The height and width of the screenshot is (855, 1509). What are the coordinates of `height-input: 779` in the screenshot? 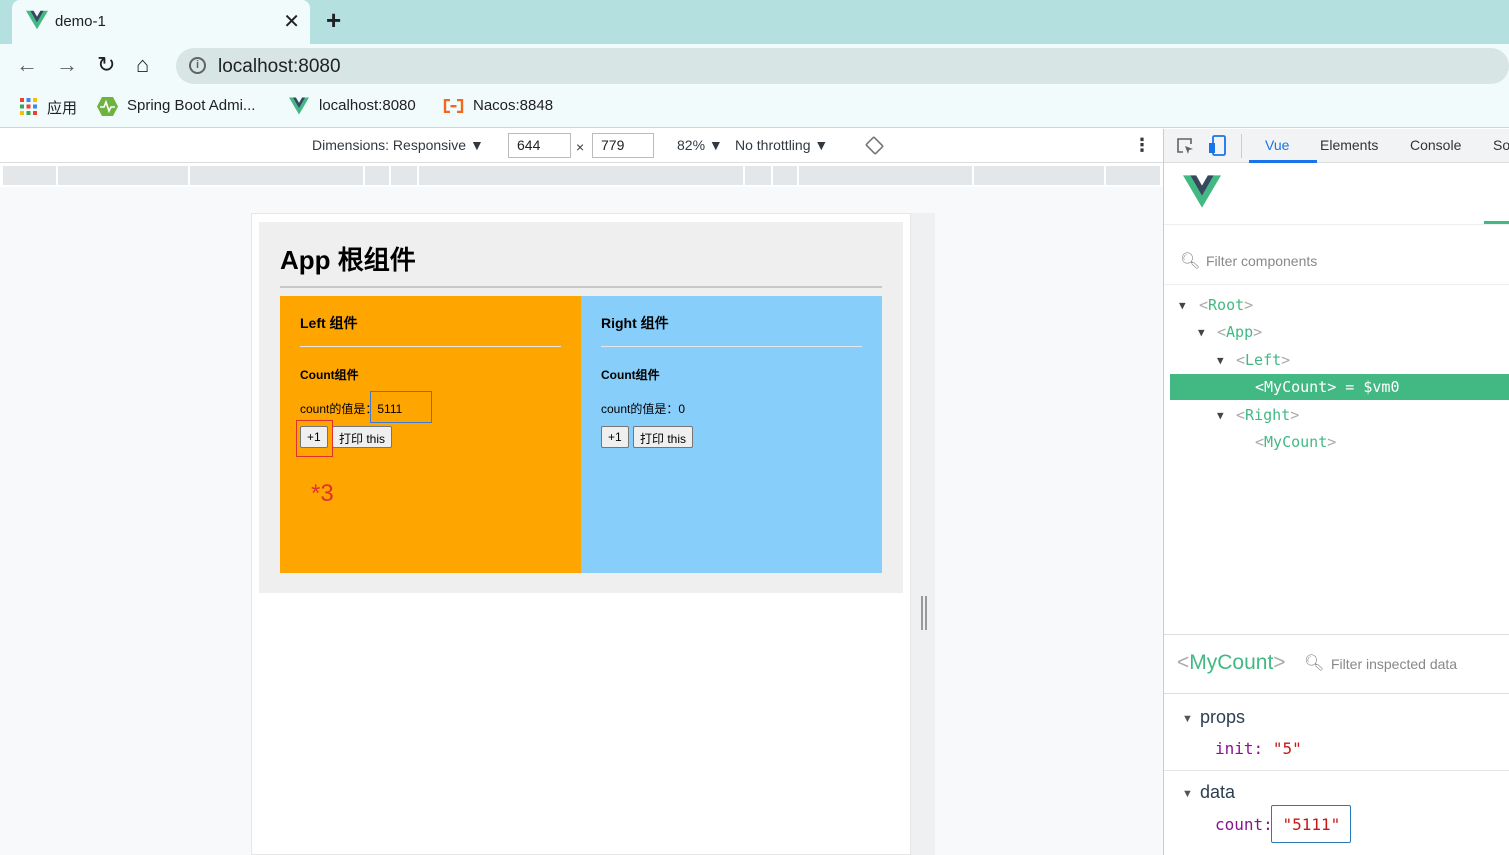 It's located at (623, 145).